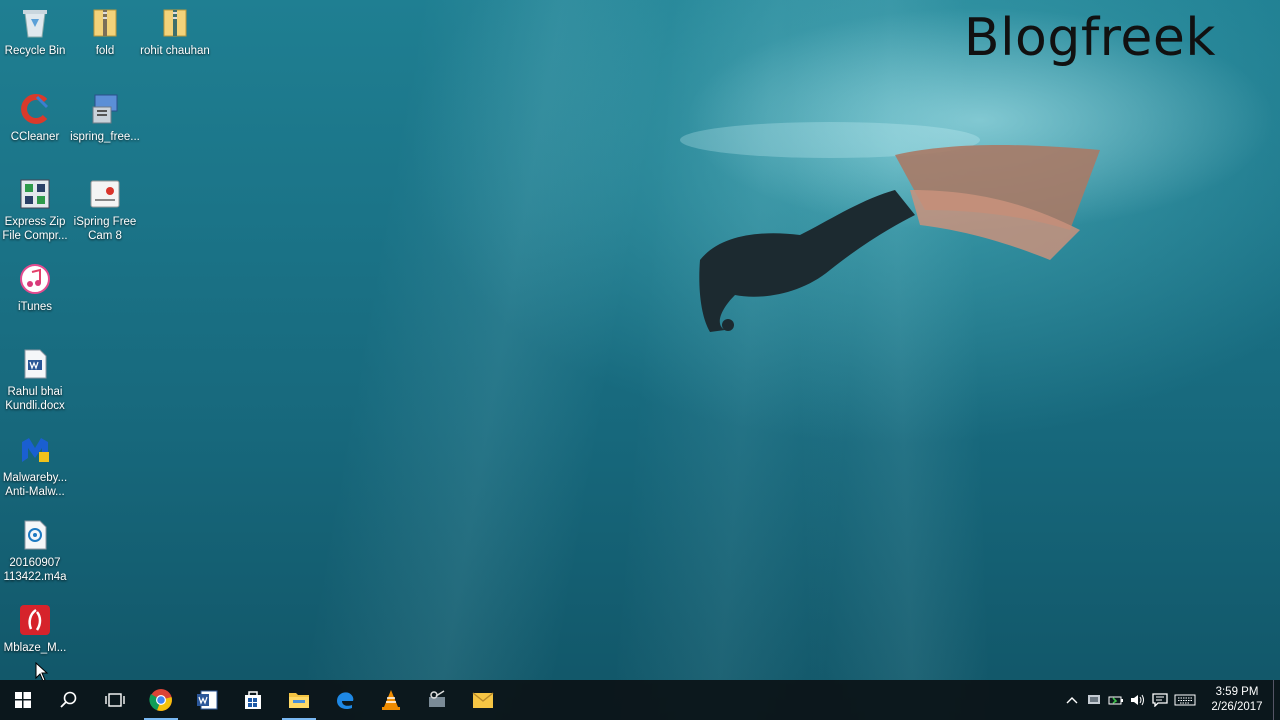 This screenshot has height=720, width=1280. I want to click on desktop-icon-ccleaner: CCleaner, so click(35, 118).